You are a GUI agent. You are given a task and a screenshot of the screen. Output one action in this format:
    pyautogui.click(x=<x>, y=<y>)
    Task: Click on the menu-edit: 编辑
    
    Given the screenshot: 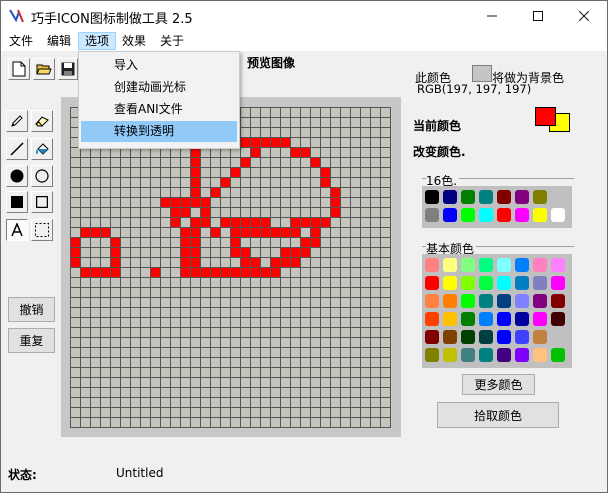 What is the action you would take?
    pyautogui.click(x=59, y=41)
    